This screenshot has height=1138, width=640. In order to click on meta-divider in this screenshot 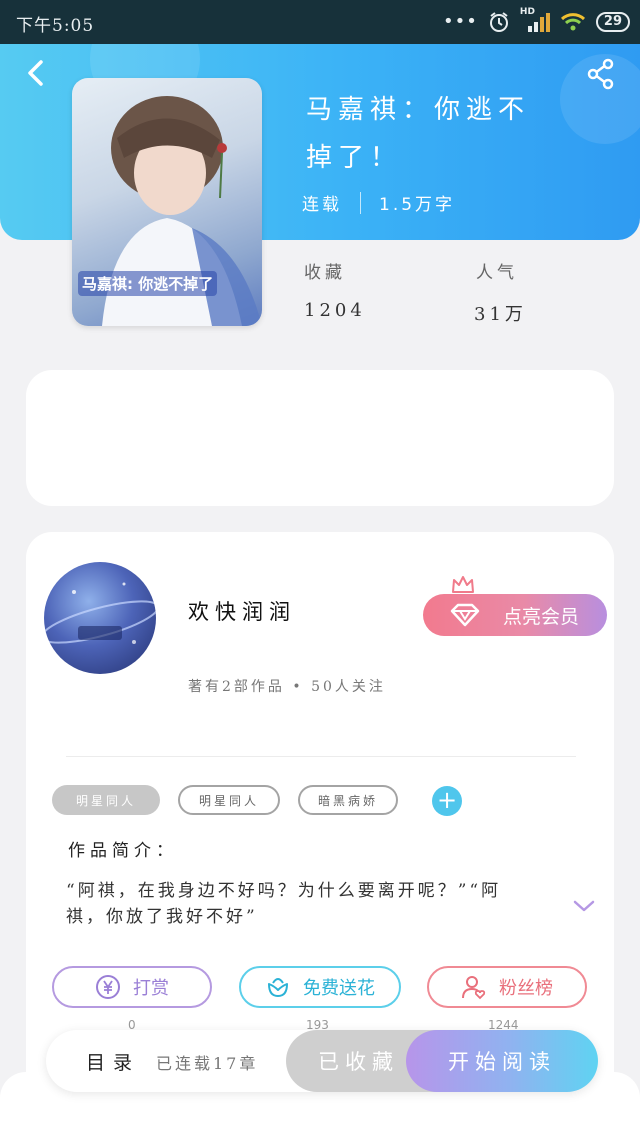, I will do `click(360, 202)`.